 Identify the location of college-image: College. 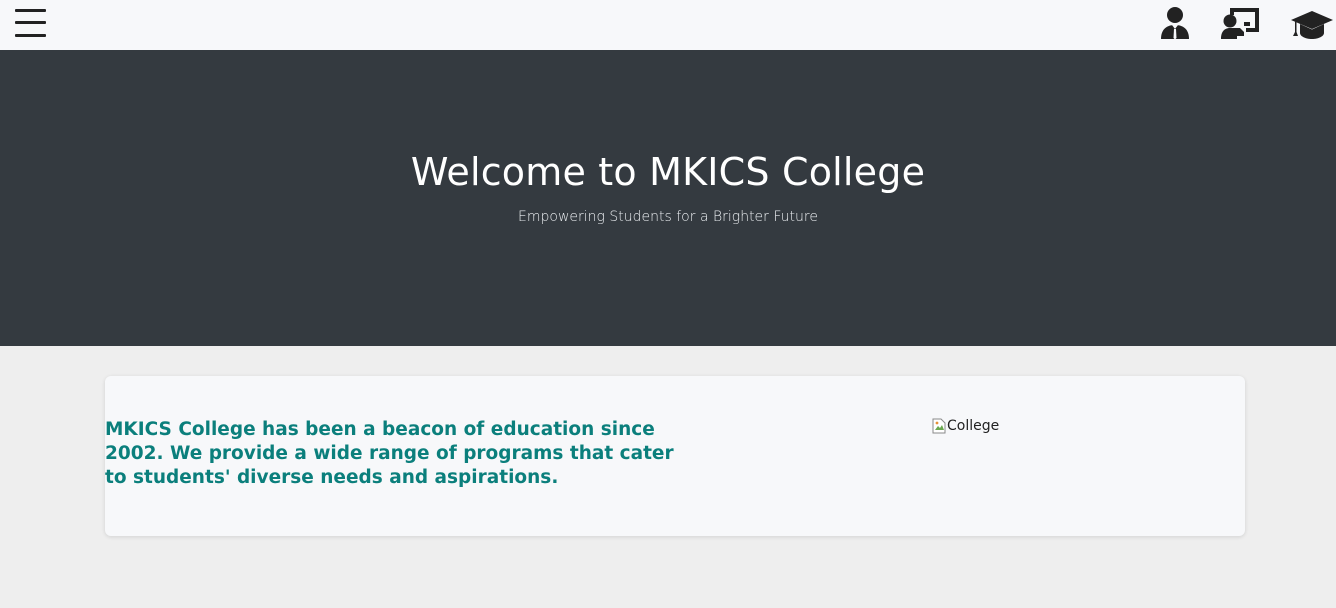
(965, 426).